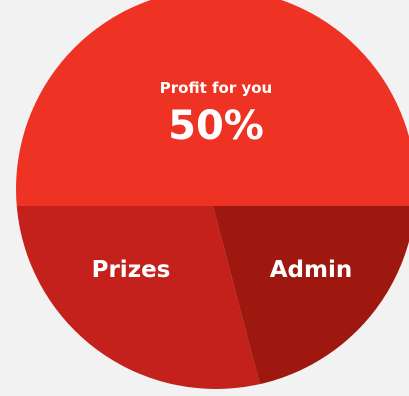  I want to click on slice-label-admin: Admin, so click(311, 270).